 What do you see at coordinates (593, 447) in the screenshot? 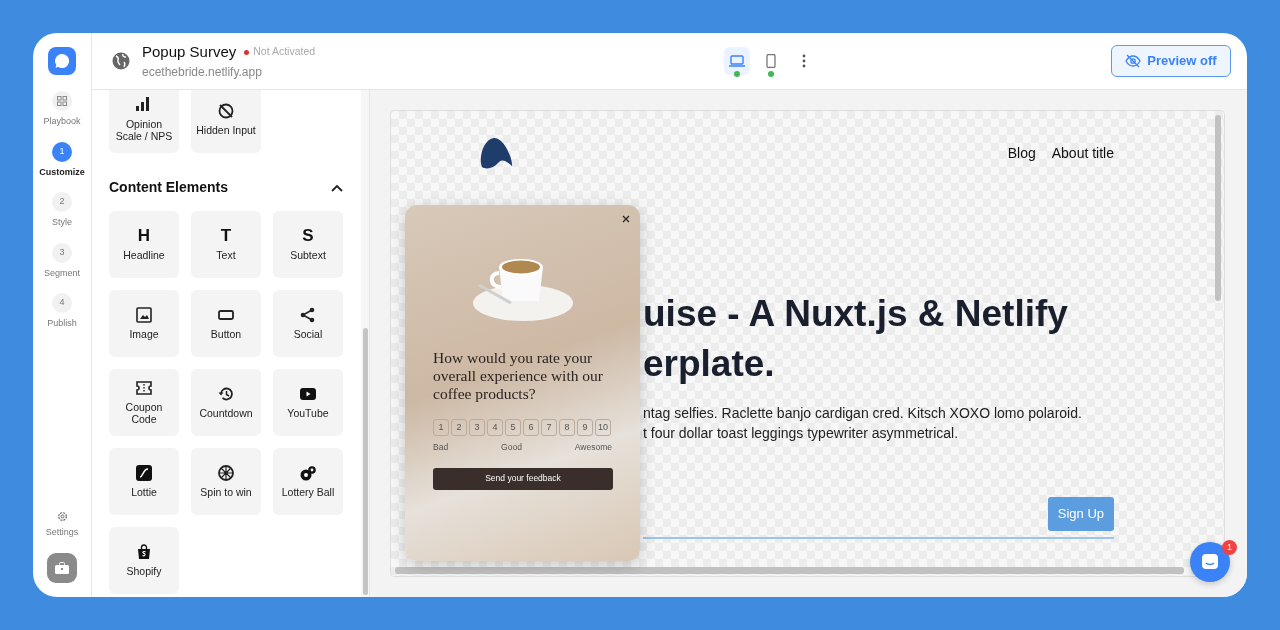
I see `rating-label: Awesome` at bounding box center [593, 447].